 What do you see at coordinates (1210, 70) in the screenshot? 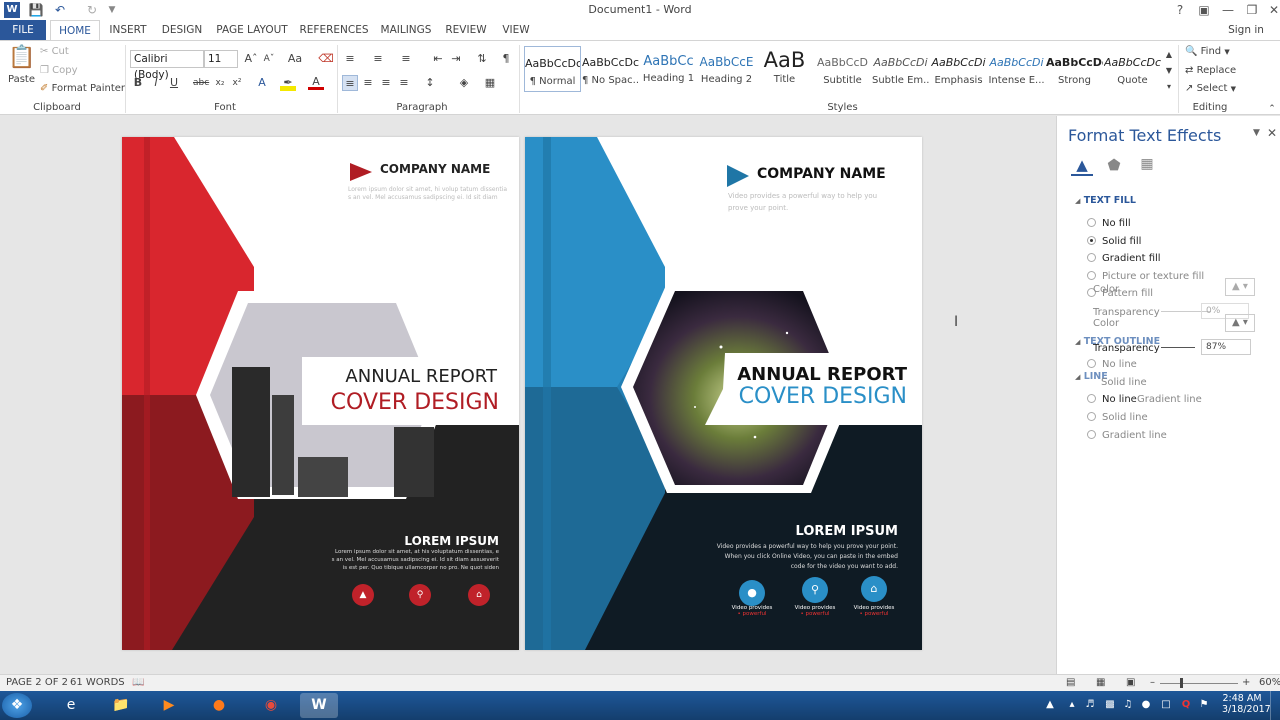
I see `replace-button: ⇄ Replace` at bounding box center [1210, 70].